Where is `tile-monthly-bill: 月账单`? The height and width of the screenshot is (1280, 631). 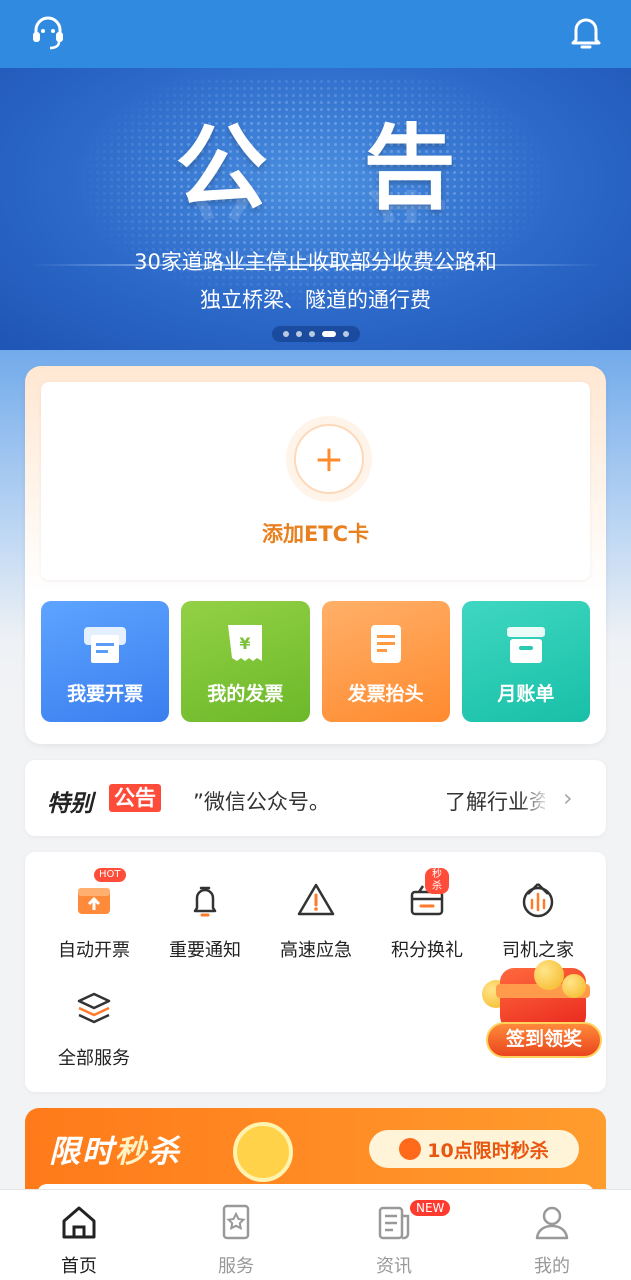 tile-monthly-bill: 月账单 is located at coordinates (525, 661).